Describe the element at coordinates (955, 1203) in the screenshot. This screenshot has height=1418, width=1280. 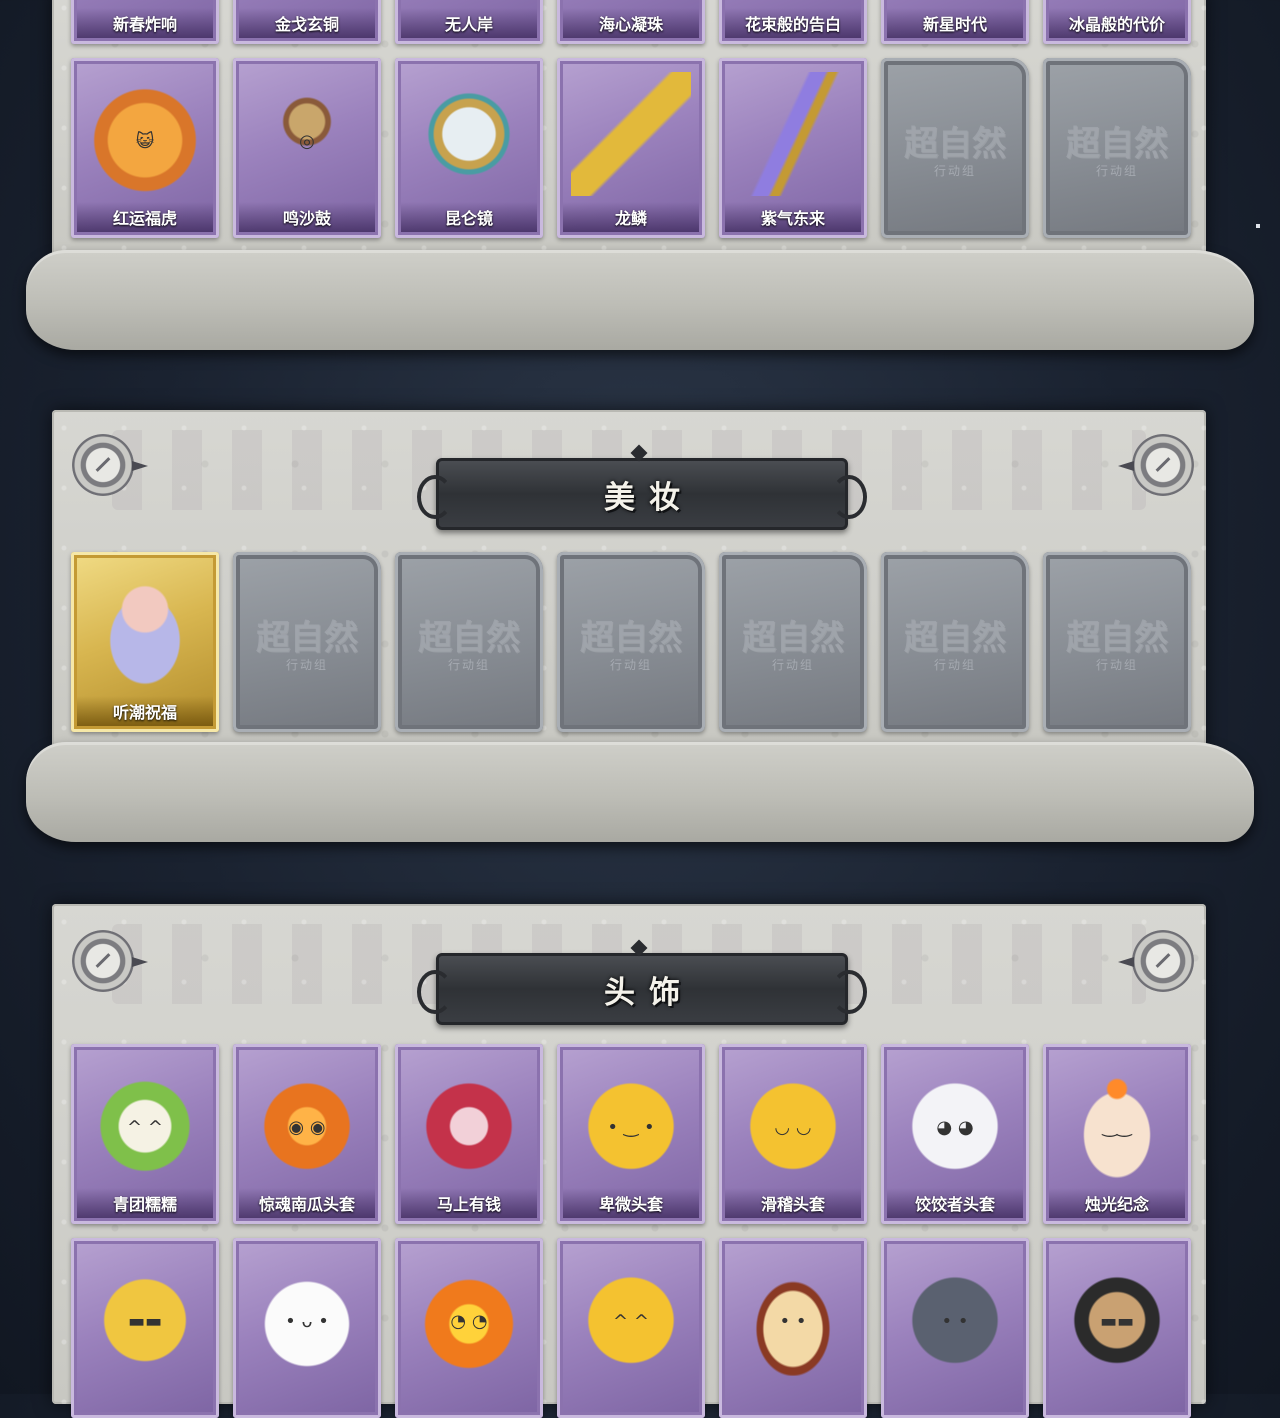
I see `item-label: 饺饺者头套` at that location.